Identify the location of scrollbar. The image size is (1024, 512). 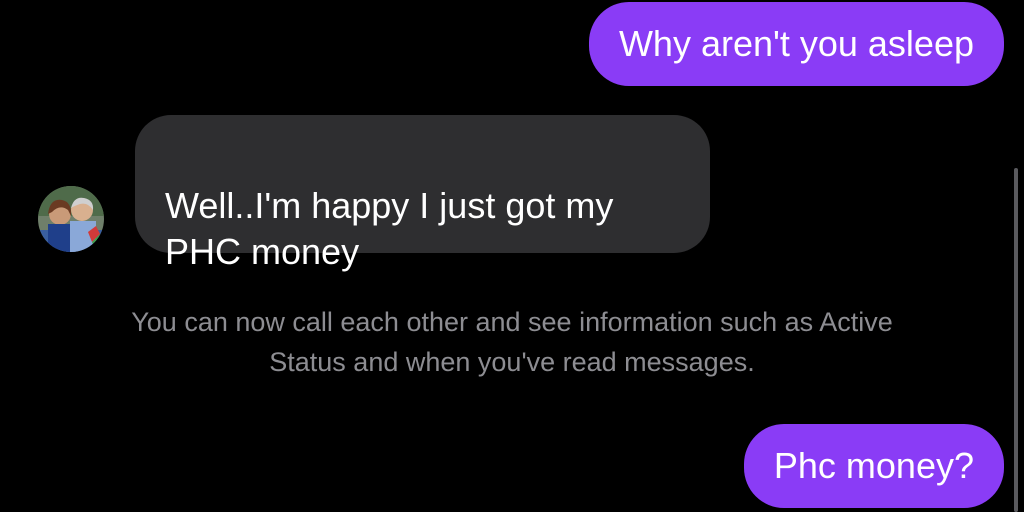
(1016, 340).